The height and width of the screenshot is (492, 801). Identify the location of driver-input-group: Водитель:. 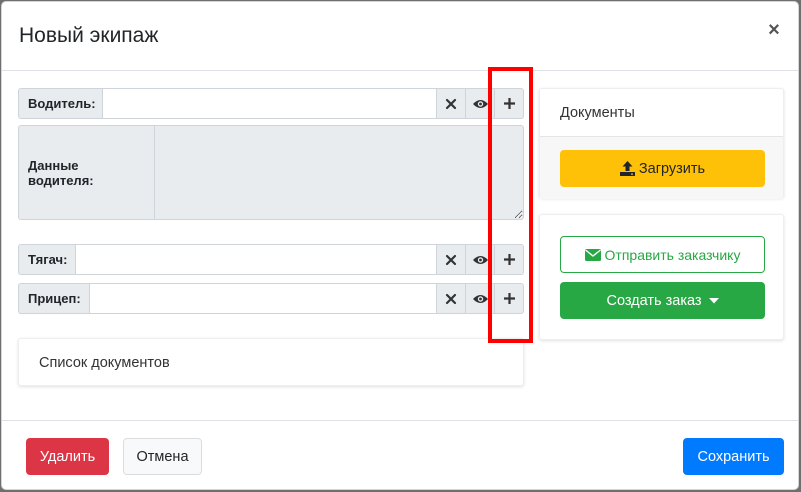
(271, 103).